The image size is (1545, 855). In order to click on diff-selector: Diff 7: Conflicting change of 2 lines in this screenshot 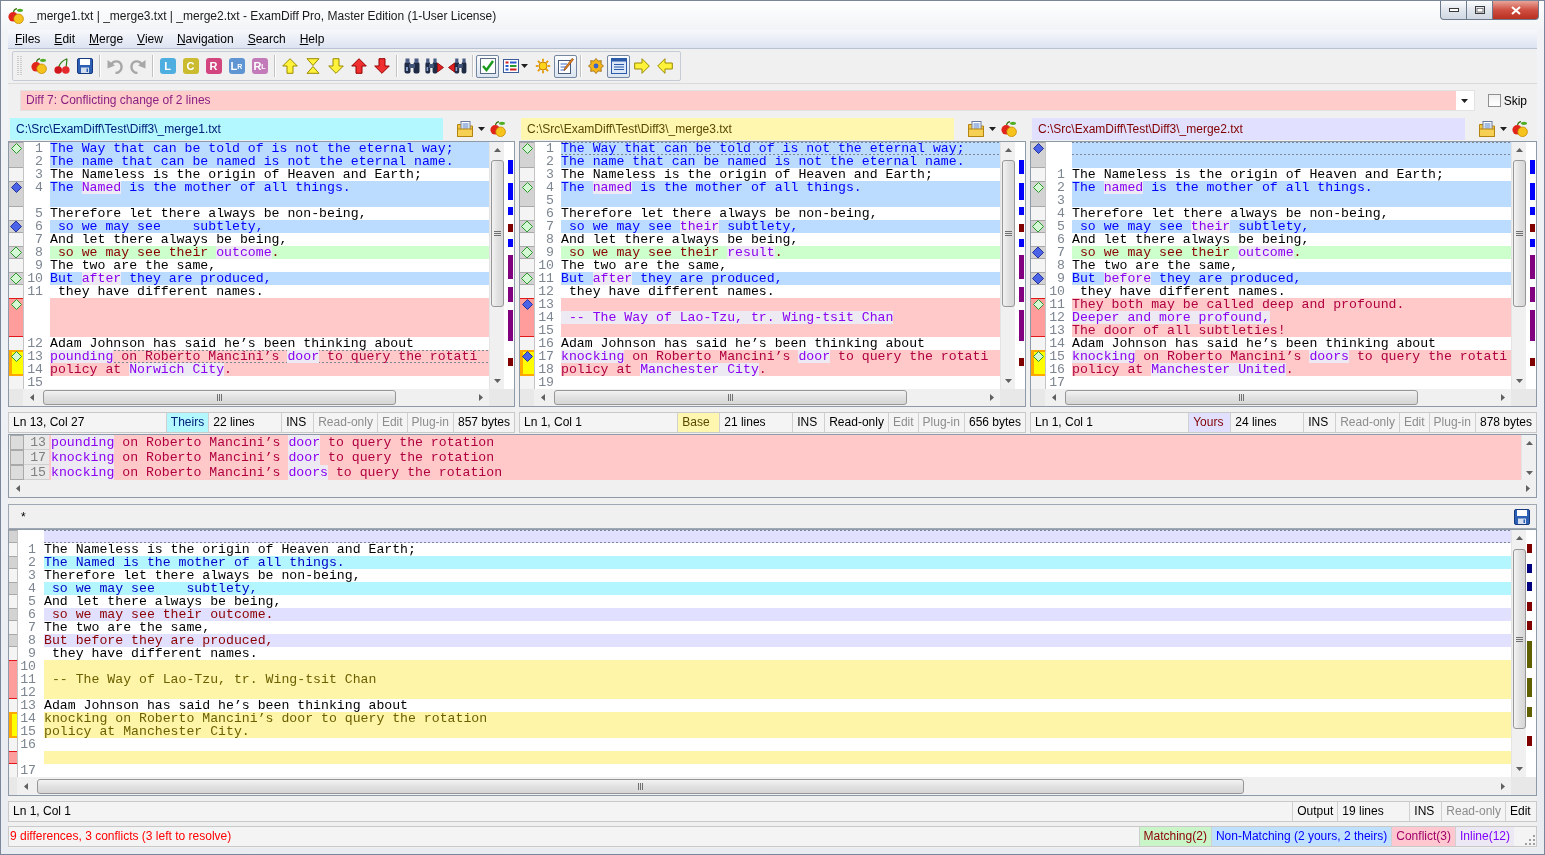, I will do `click(747, 100)`.